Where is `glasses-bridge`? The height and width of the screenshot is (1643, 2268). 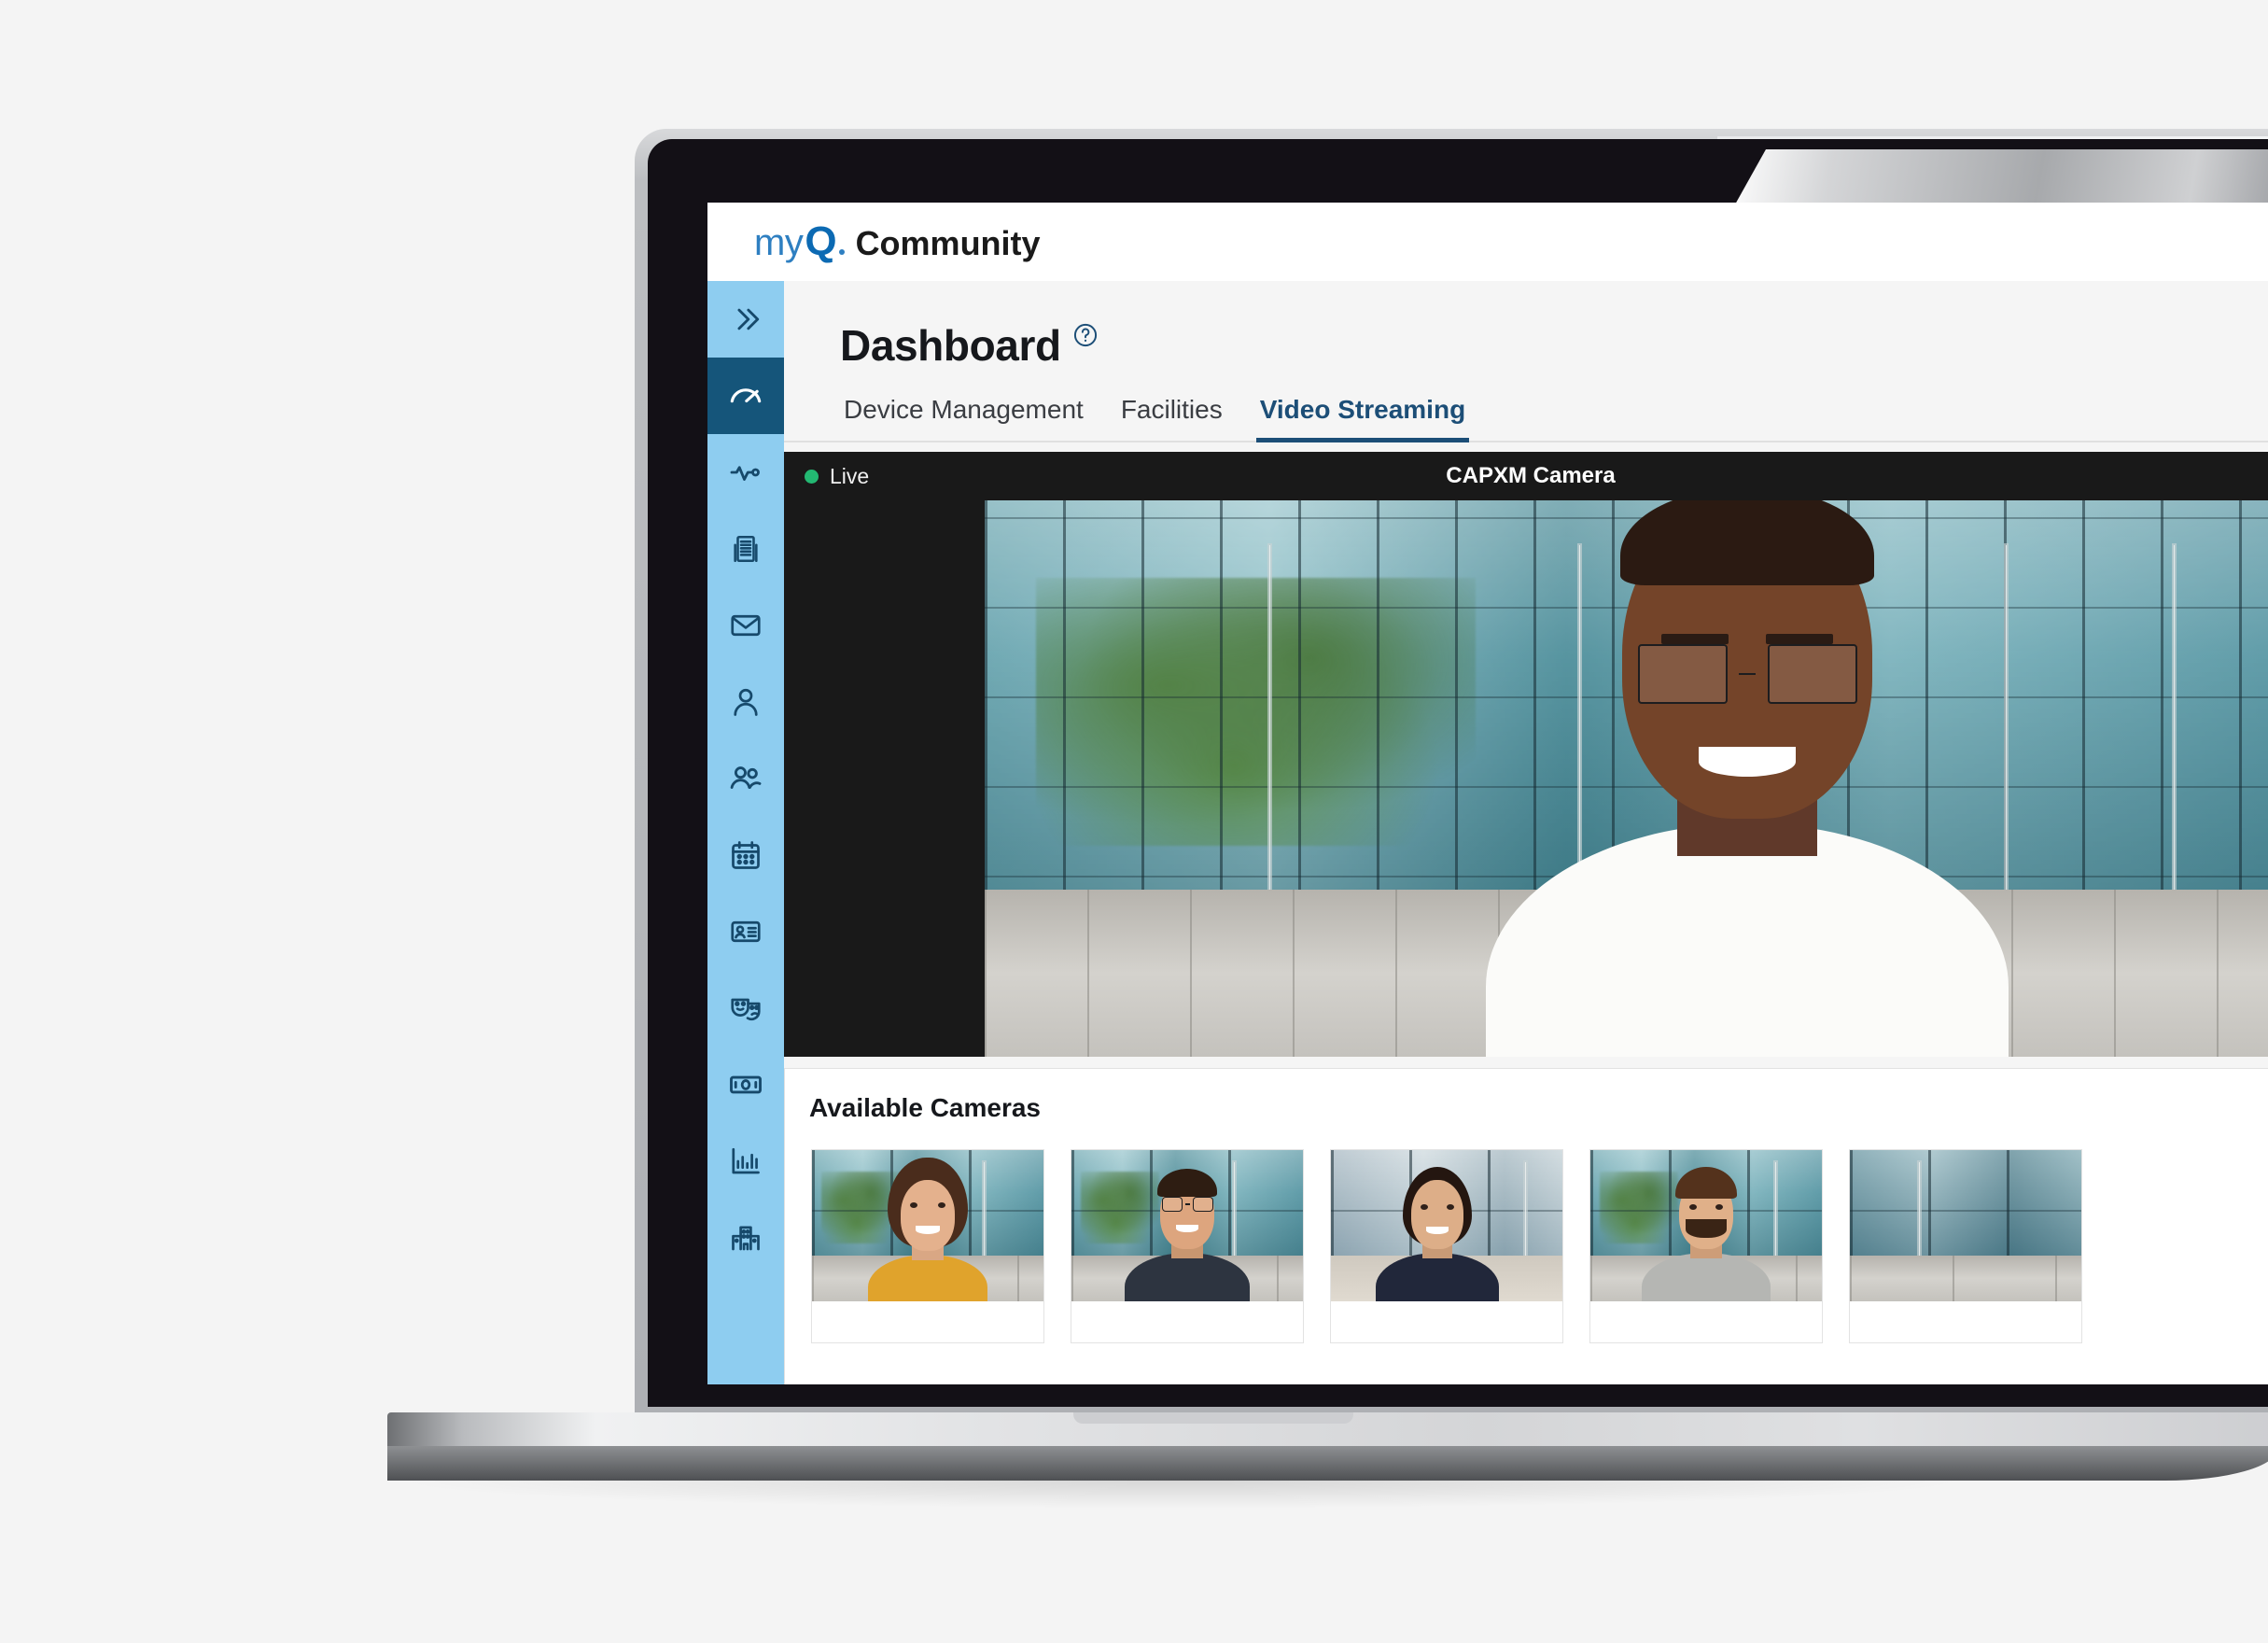
glasses-bridge is located at coordinates (1187, 1204).